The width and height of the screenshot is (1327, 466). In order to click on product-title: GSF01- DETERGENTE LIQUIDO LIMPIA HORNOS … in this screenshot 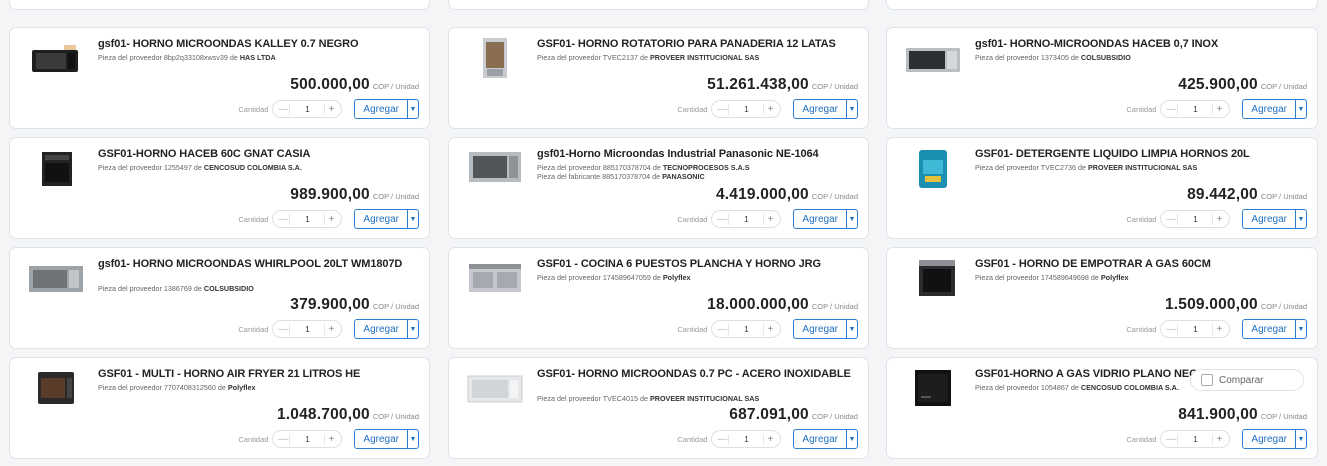, I will do `click(1141, 154)`.